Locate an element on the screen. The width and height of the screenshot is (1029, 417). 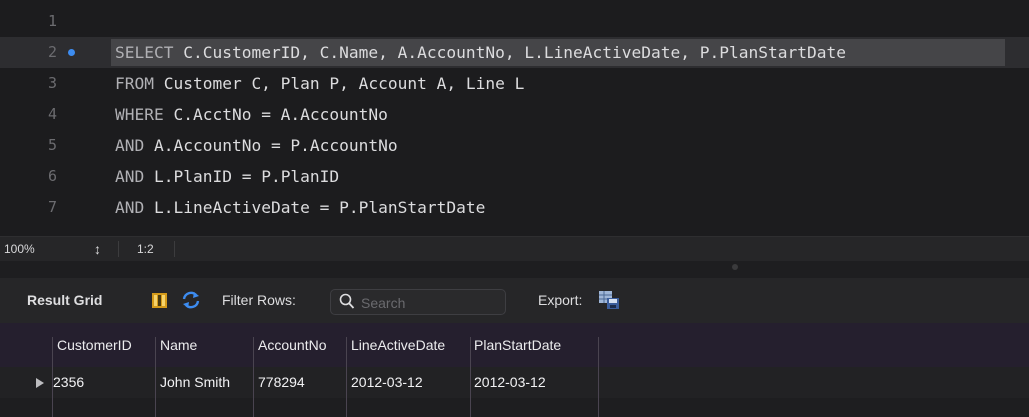
cell-lineactivedate: 2012-03-12 is located at coordinates (387, 382).